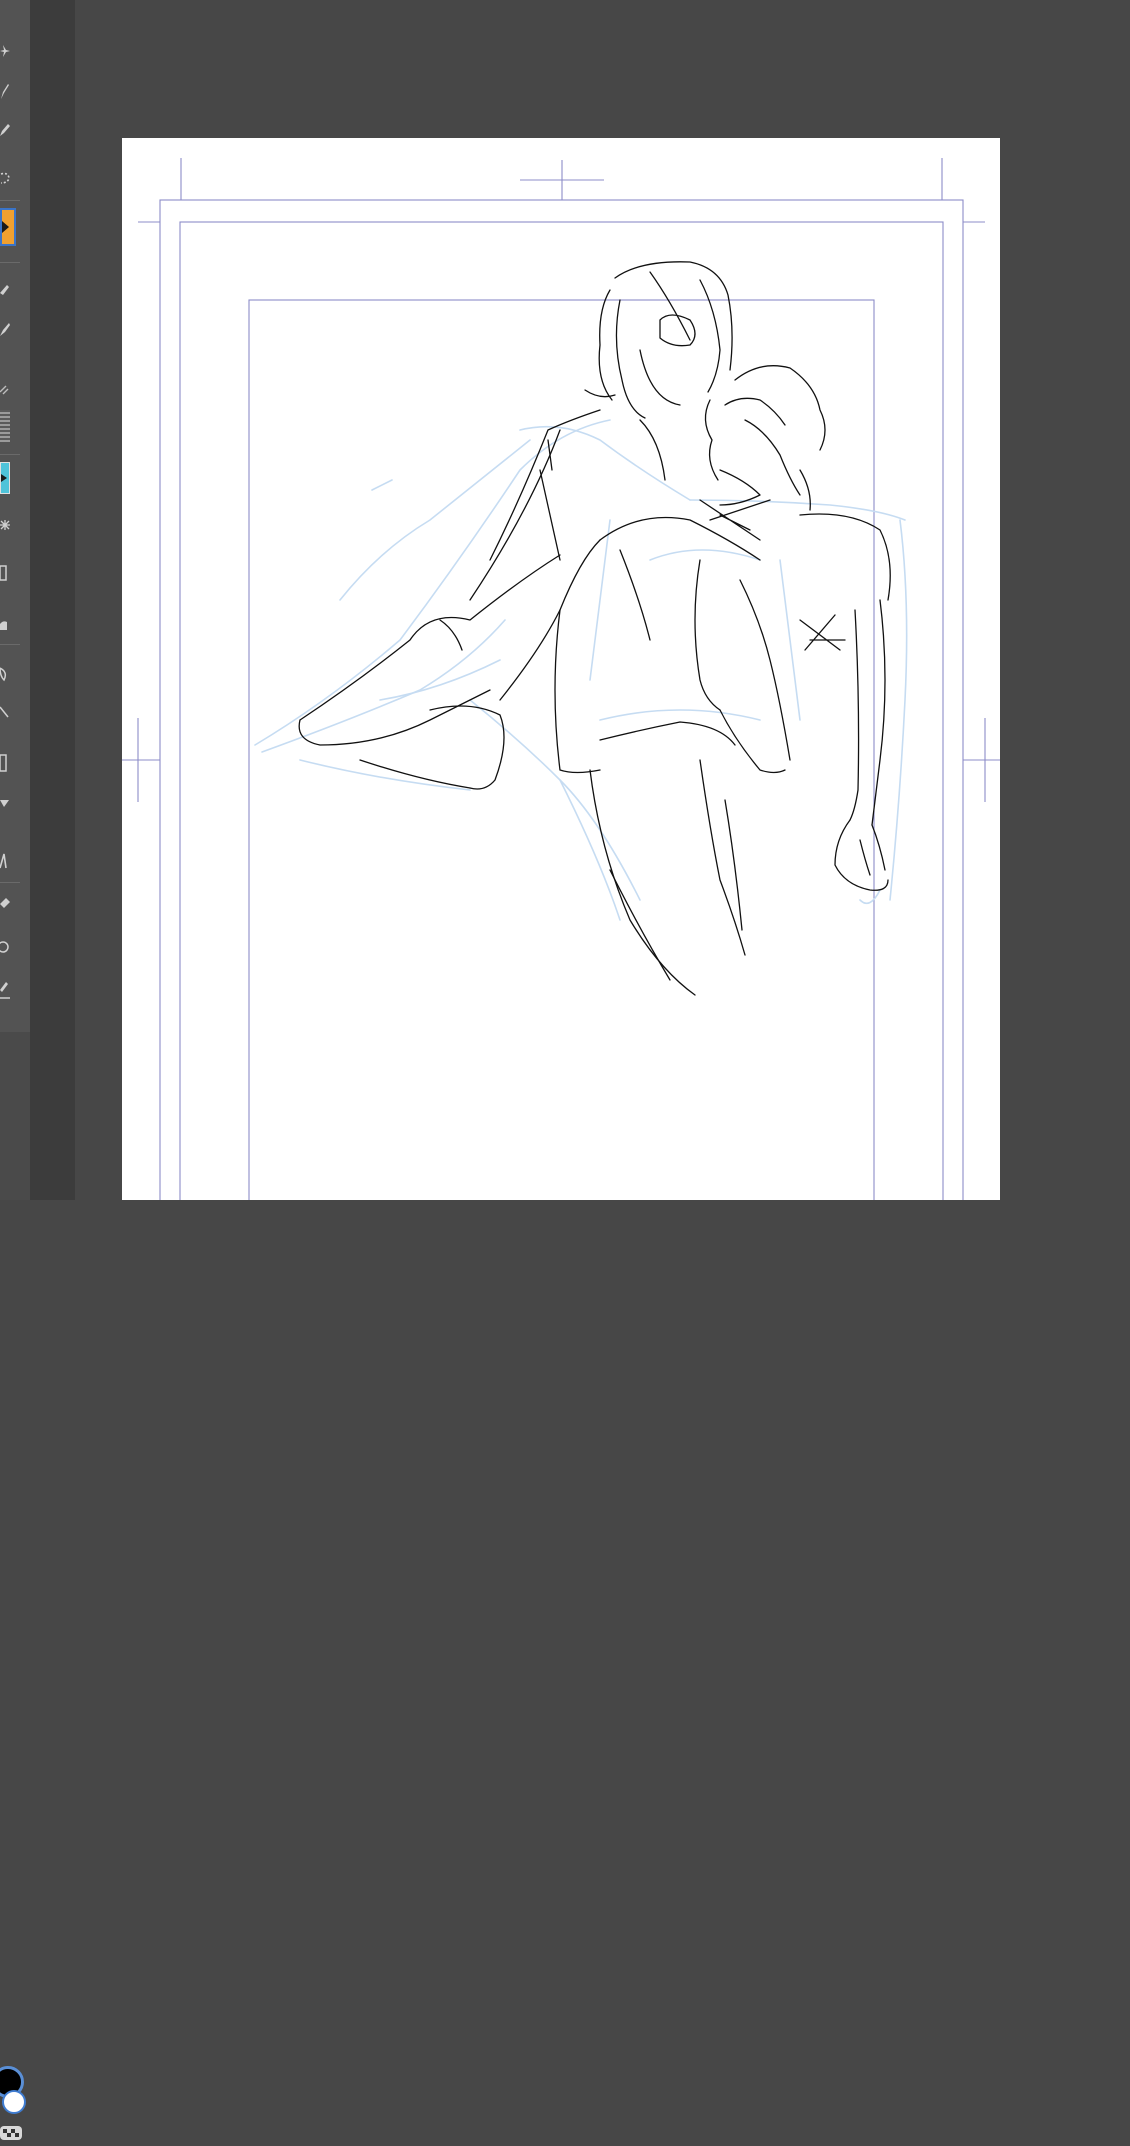 Image resolution: width=1130 pixels, height=2146 pixels. Describe the element at coordinates (9, 573) in the screenshot. I see `frame-icon` at that location.